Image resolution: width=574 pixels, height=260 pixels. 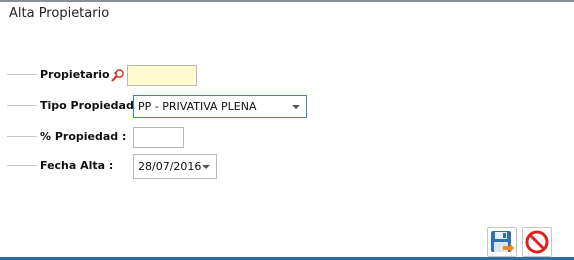 I want to click on save-icon, so click(x=502, y=242).